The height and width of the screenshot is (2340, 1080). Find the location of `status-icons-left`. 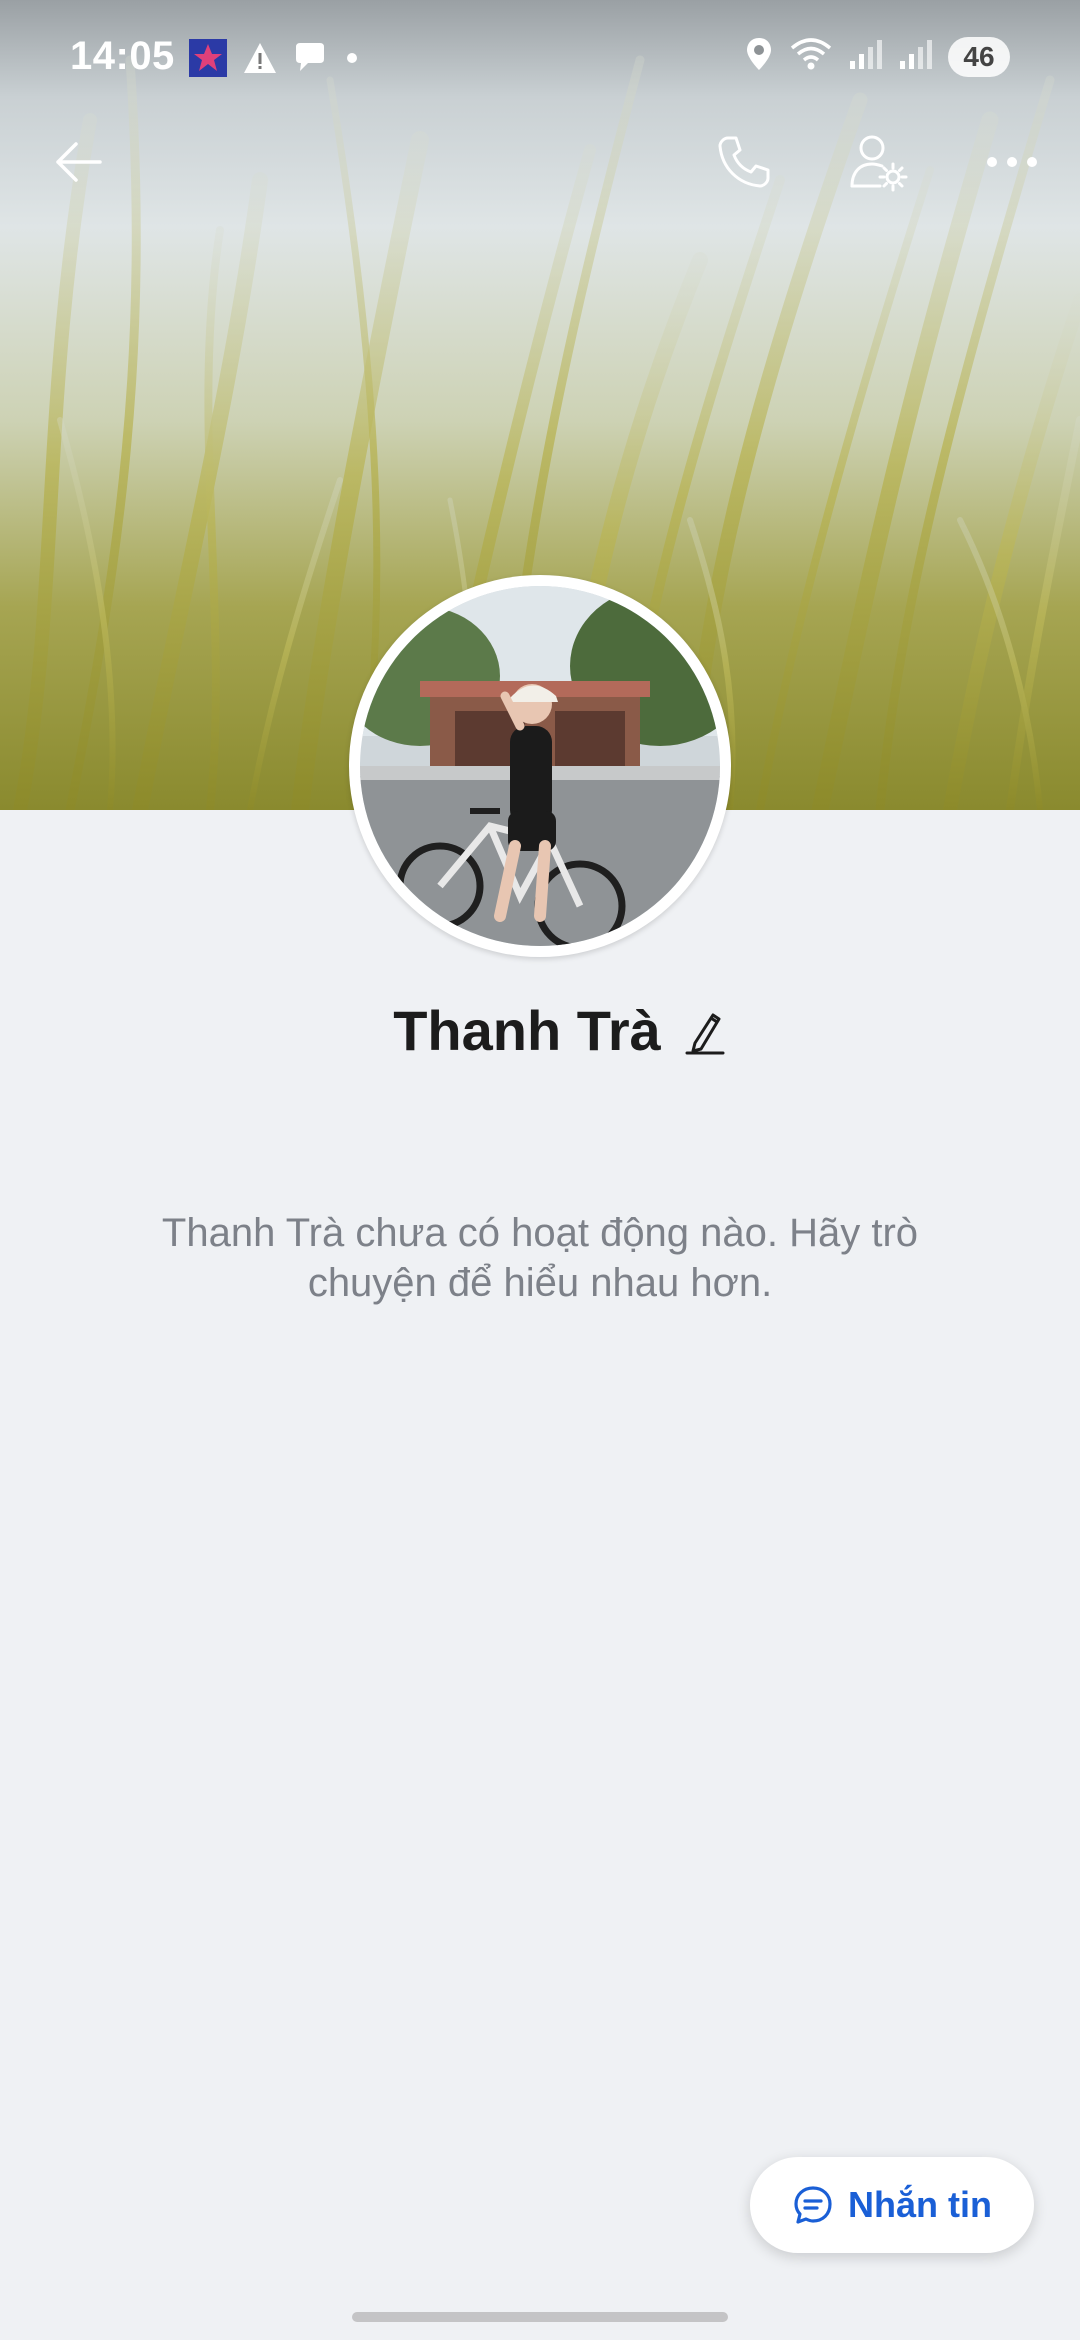

status-icons-left is located at coordinates (275, 60).